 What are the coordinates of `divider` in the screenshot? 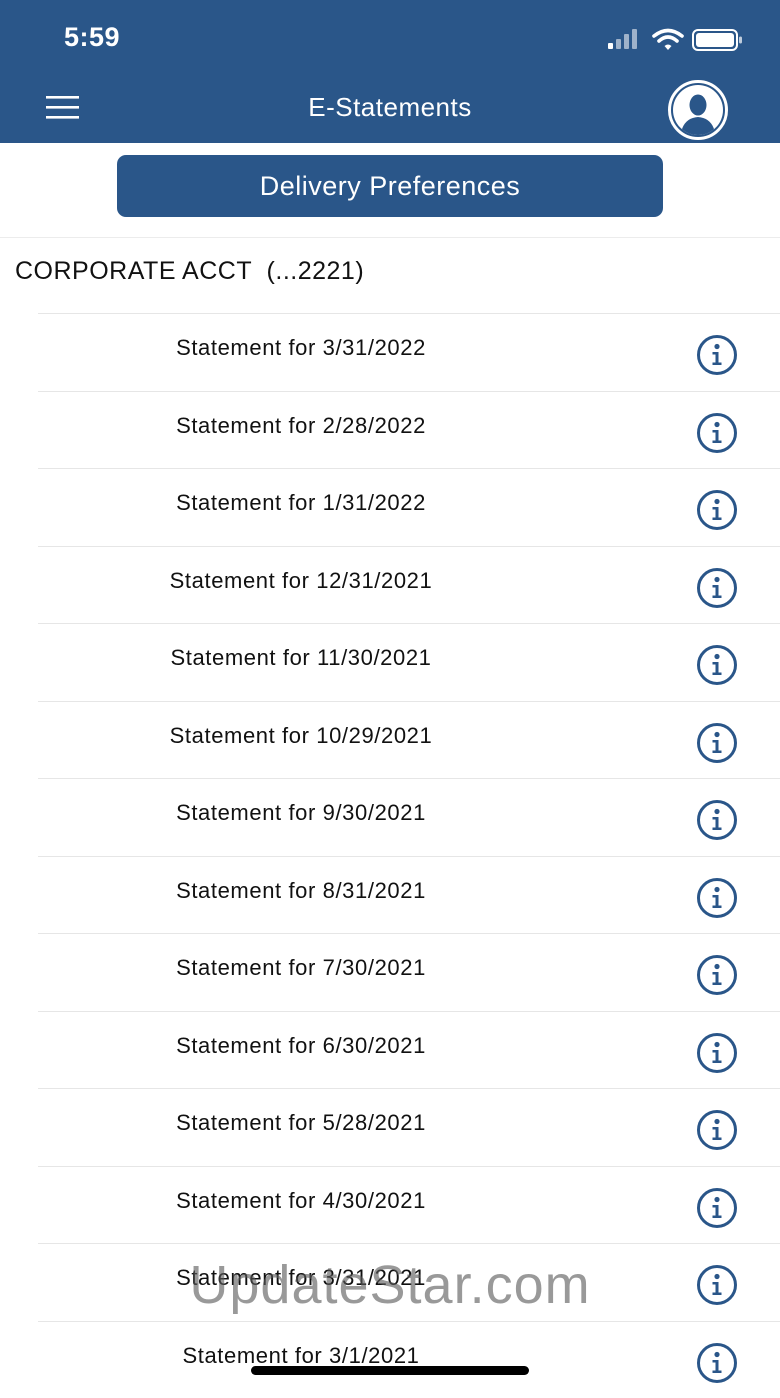 It's located at (390, 237).